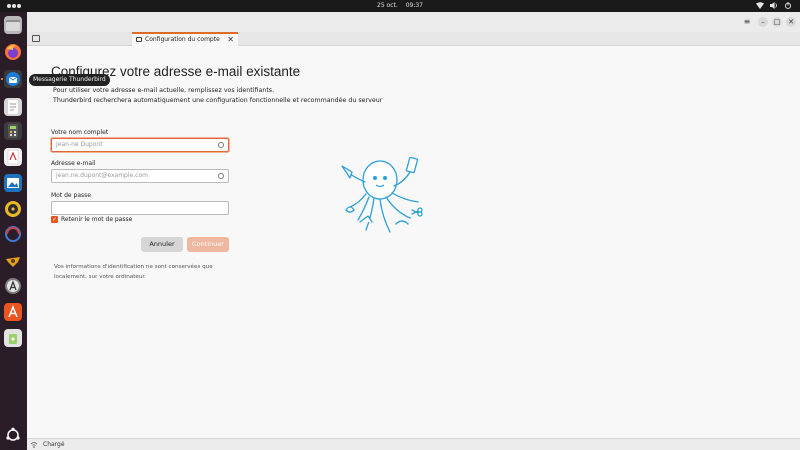 Image resolution: width=800 pixels, height=450 pixels. I want to click on continue-button: Continuer, so click(208, 244).